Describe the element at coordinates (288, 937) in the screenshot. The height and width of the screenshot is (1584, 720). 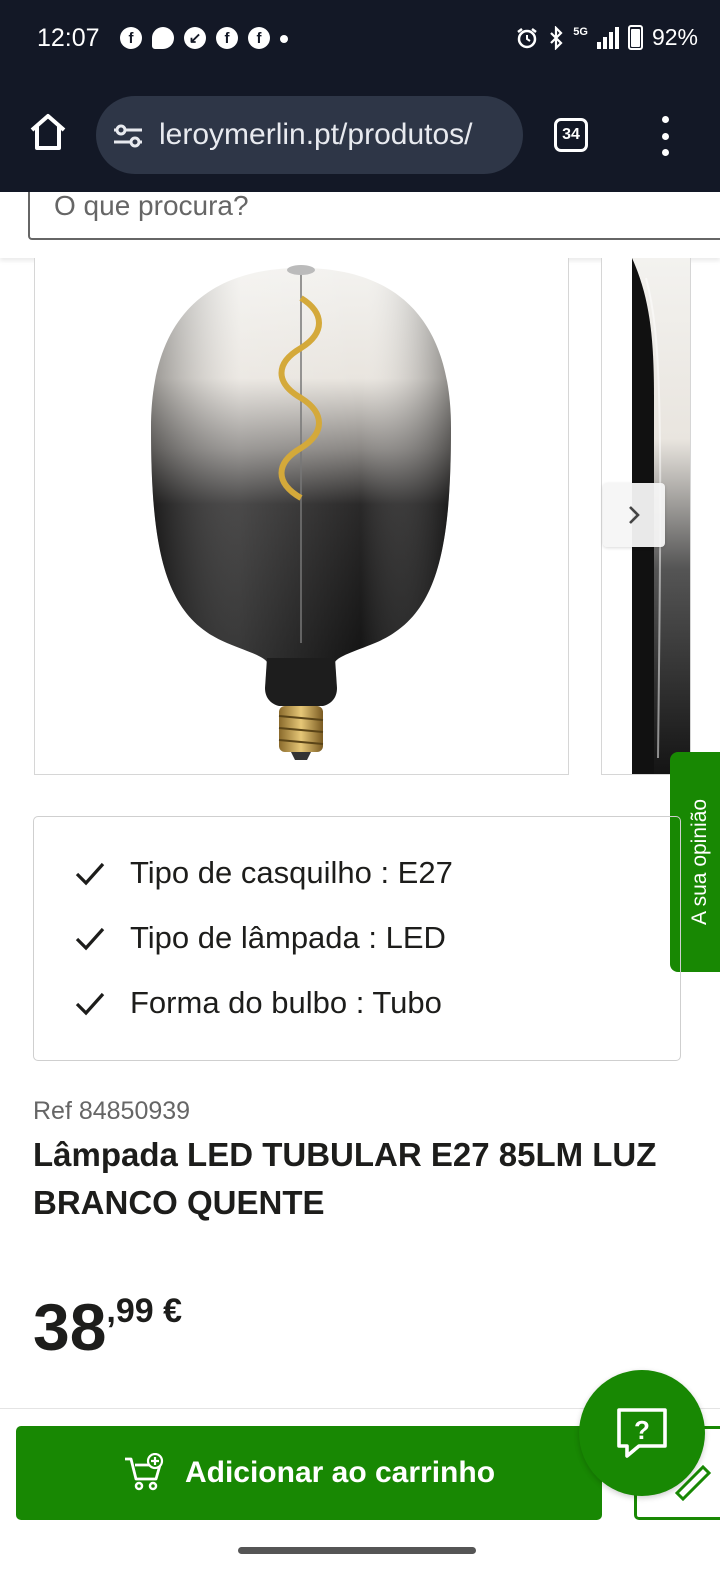
I see `feature-text: Tipo de lâmpada : LED` at that location.